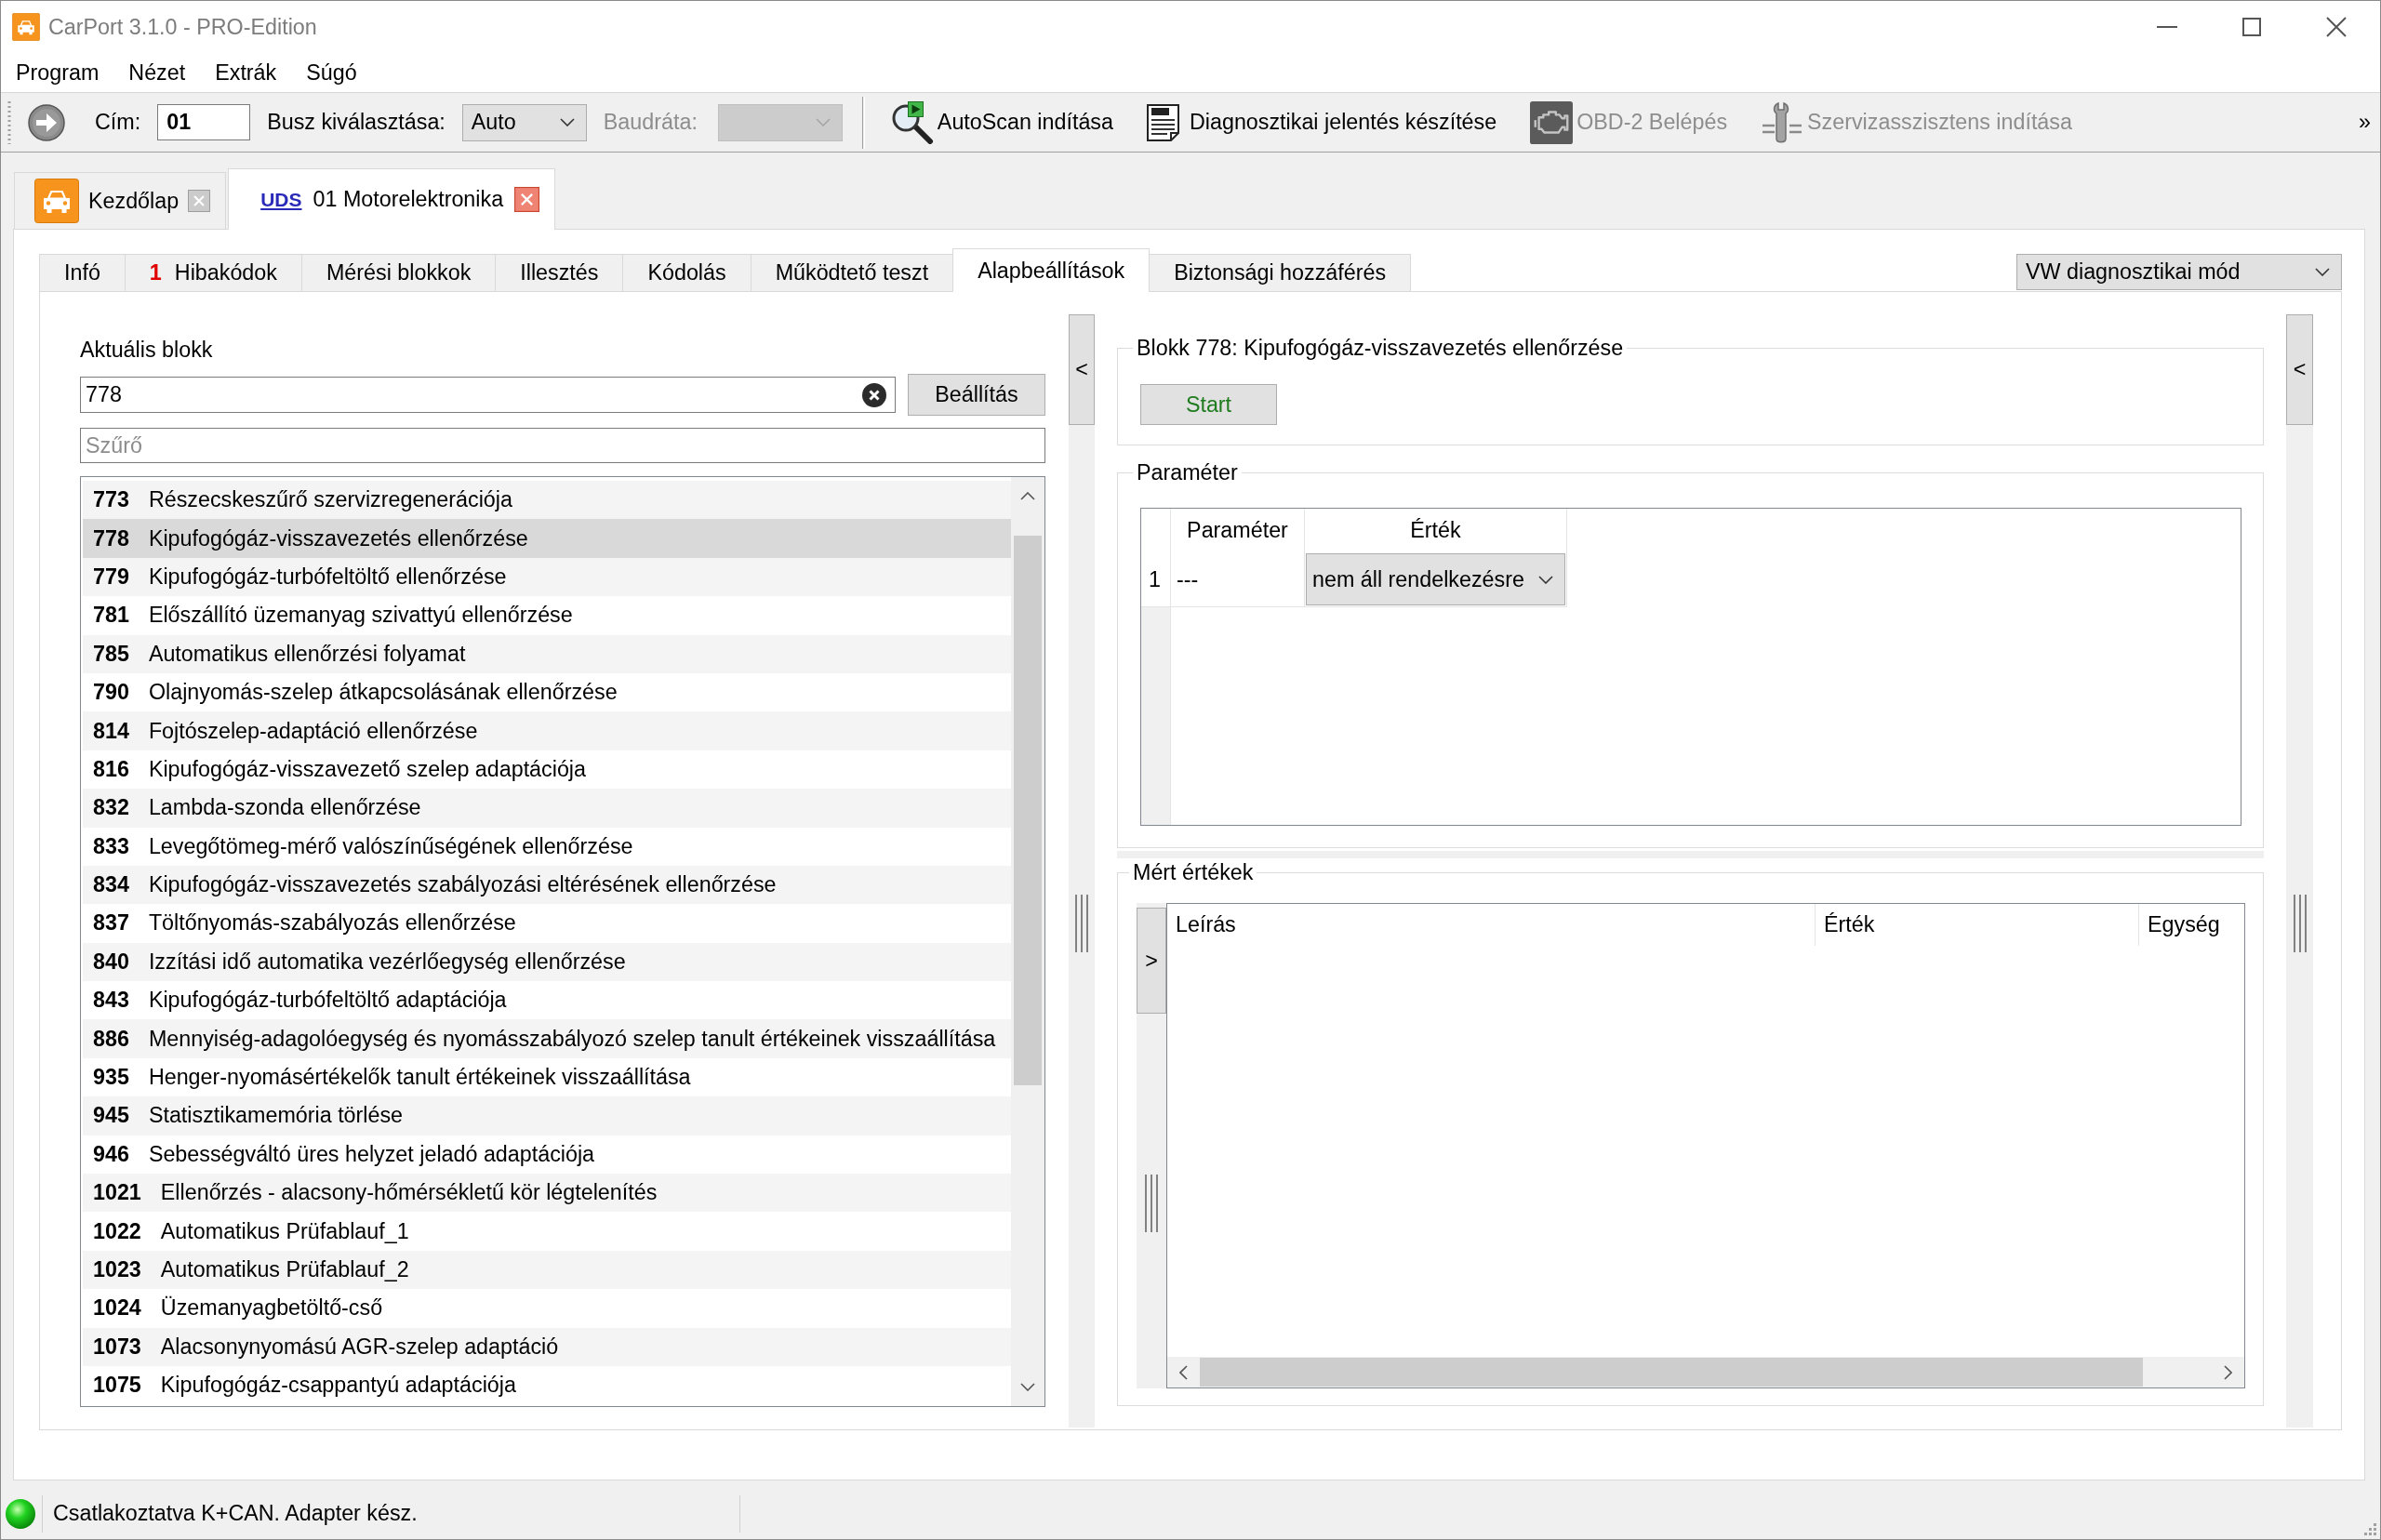  I want to click on list-item: 1021 Ellenőrzés - alacsony-hőmérsékletű kör légtelenítés, so click(547, 1193).